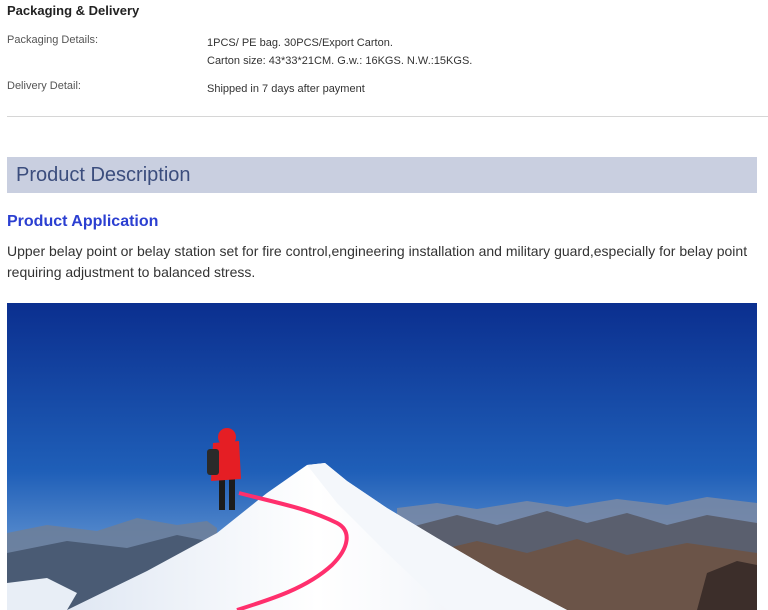  Describe the element at coordinates (387, 116) in the screenshot. I see `section-divider` at that location.